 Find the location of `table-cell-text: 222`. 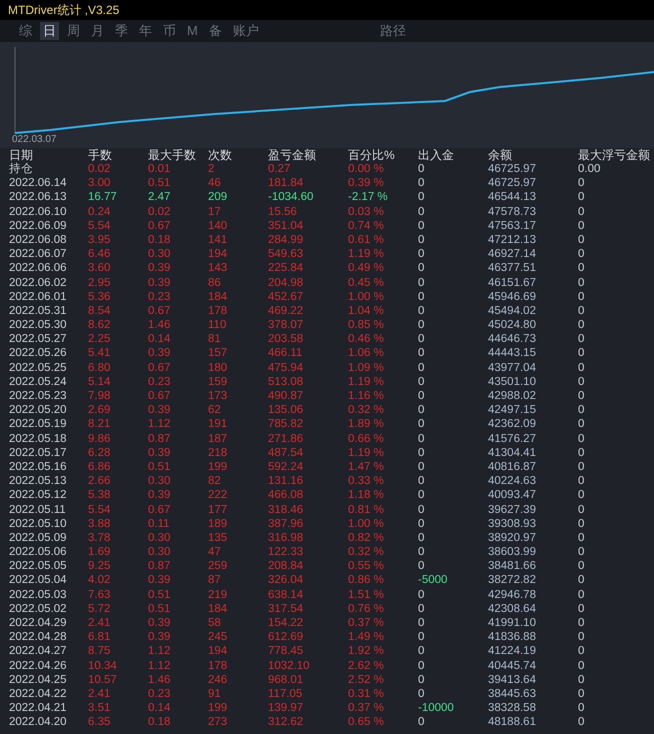

table-cell-text: 222 is located at coordinates (218, 495).